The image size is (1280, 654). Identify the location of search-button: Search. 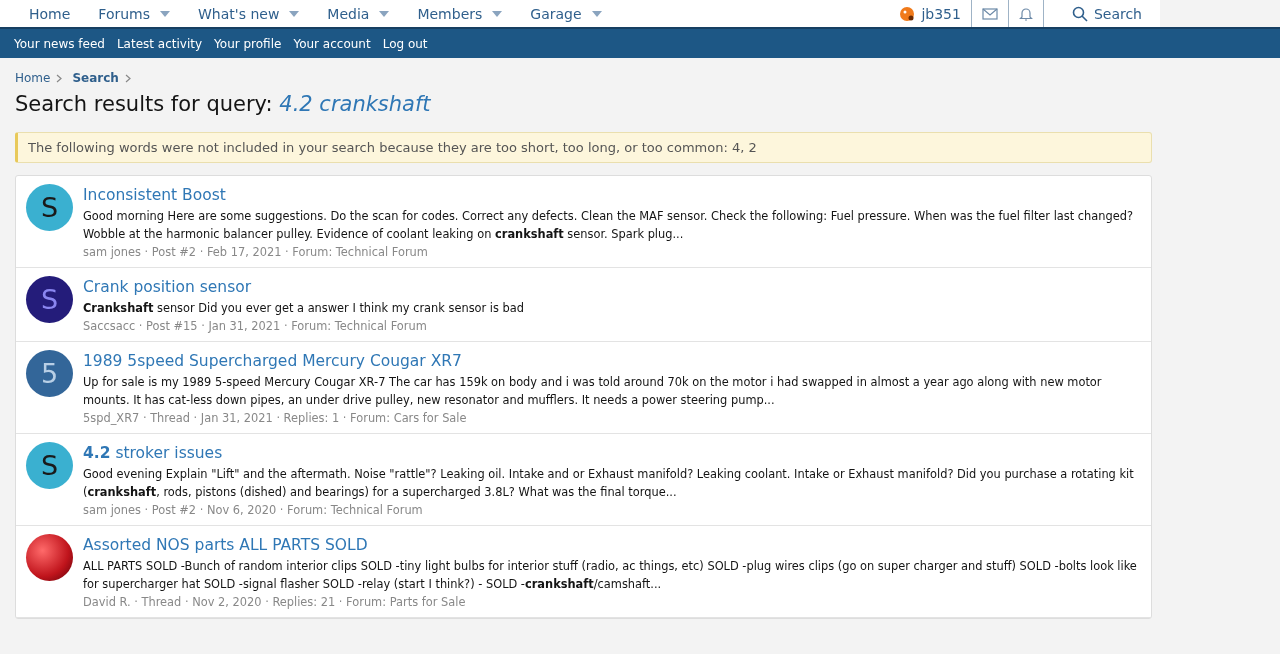
(1101, 13).